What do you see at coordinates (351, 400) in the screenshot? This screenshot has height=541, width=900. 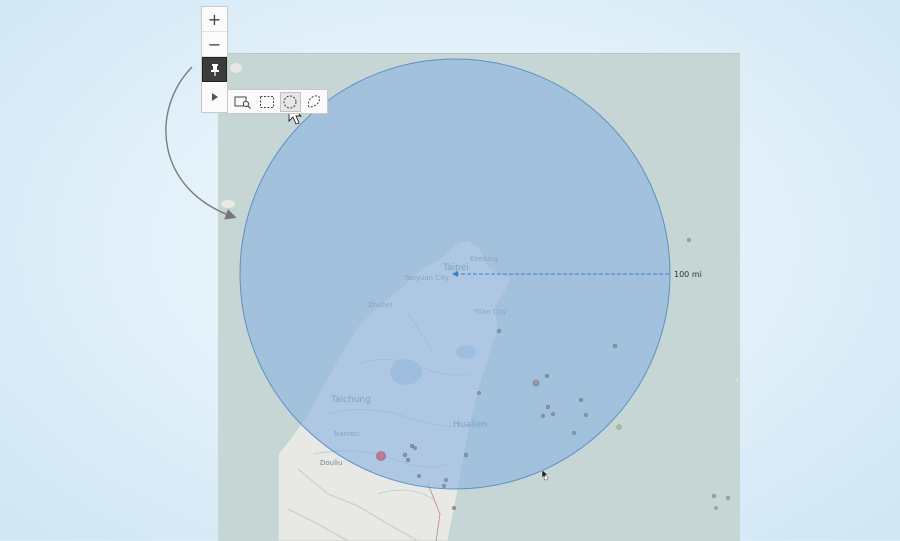 I see `place-label-taichung: Taichung` at bounding box center [351, 400].